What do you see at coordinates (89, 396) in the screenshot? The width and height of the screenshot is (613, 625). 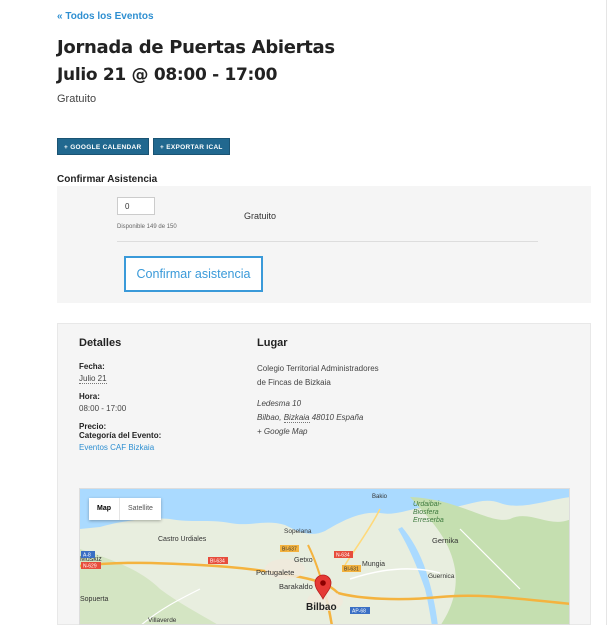 I see `time-label: Hora:` at bounding box center [89, 396].